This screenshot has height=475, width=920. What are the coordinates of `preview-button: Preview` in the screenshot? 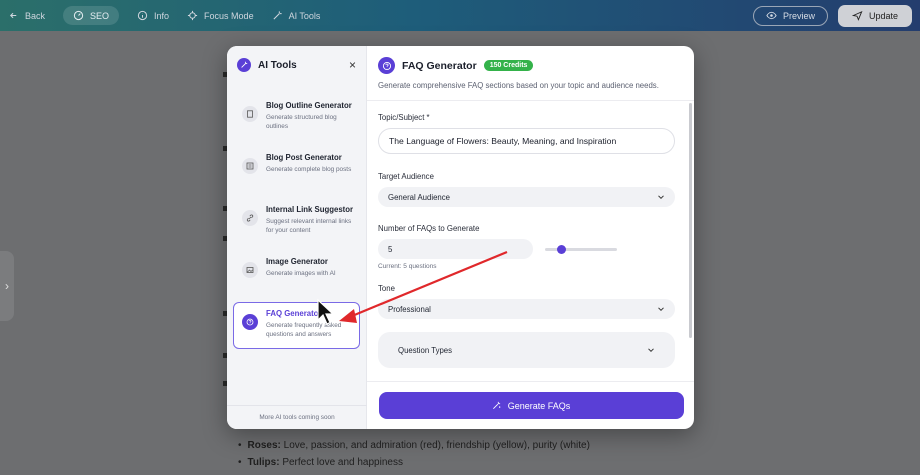 It's located at (790, 15).